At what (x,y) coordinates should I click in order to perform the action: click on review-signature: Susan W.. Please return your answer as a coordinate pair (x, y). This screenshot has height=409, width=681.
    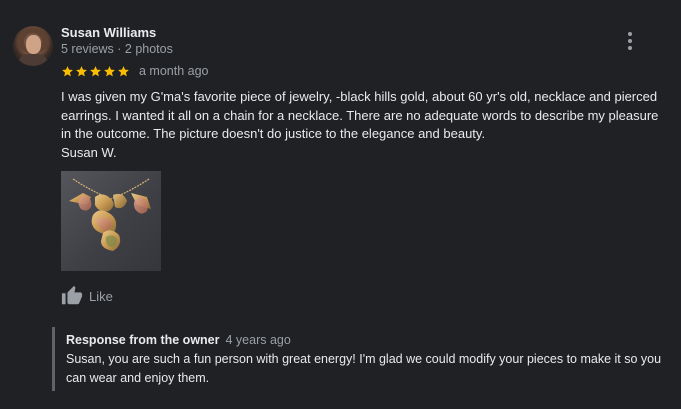
    Looking at the image, I should click on (89, 152).